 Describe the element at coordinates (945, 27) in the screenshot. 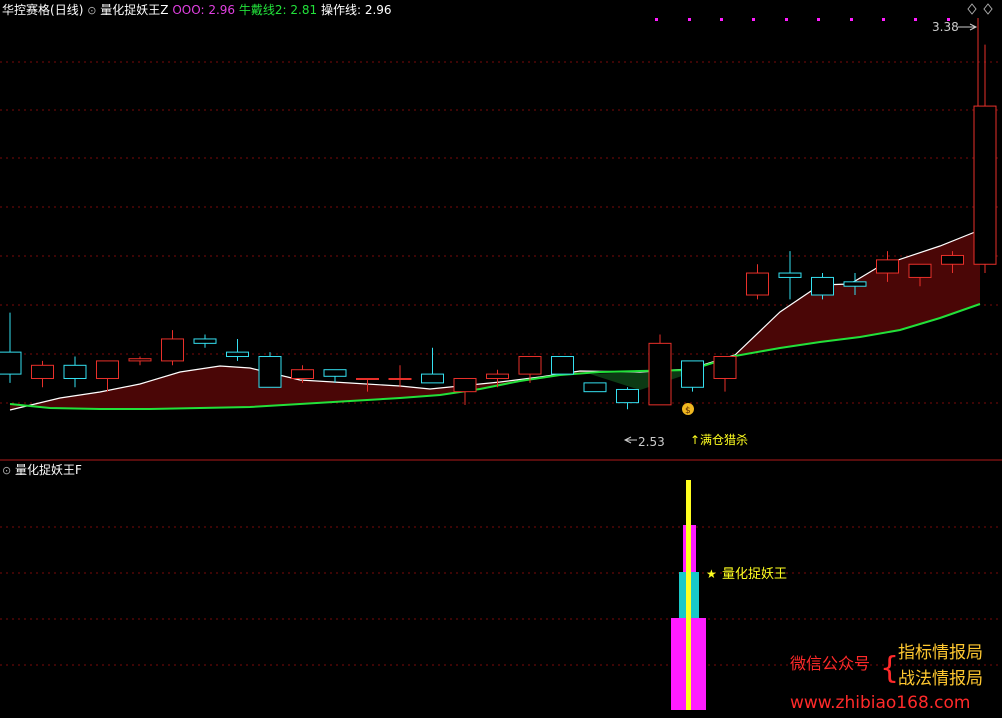

I see `high-price-label: 3.38` at that location.